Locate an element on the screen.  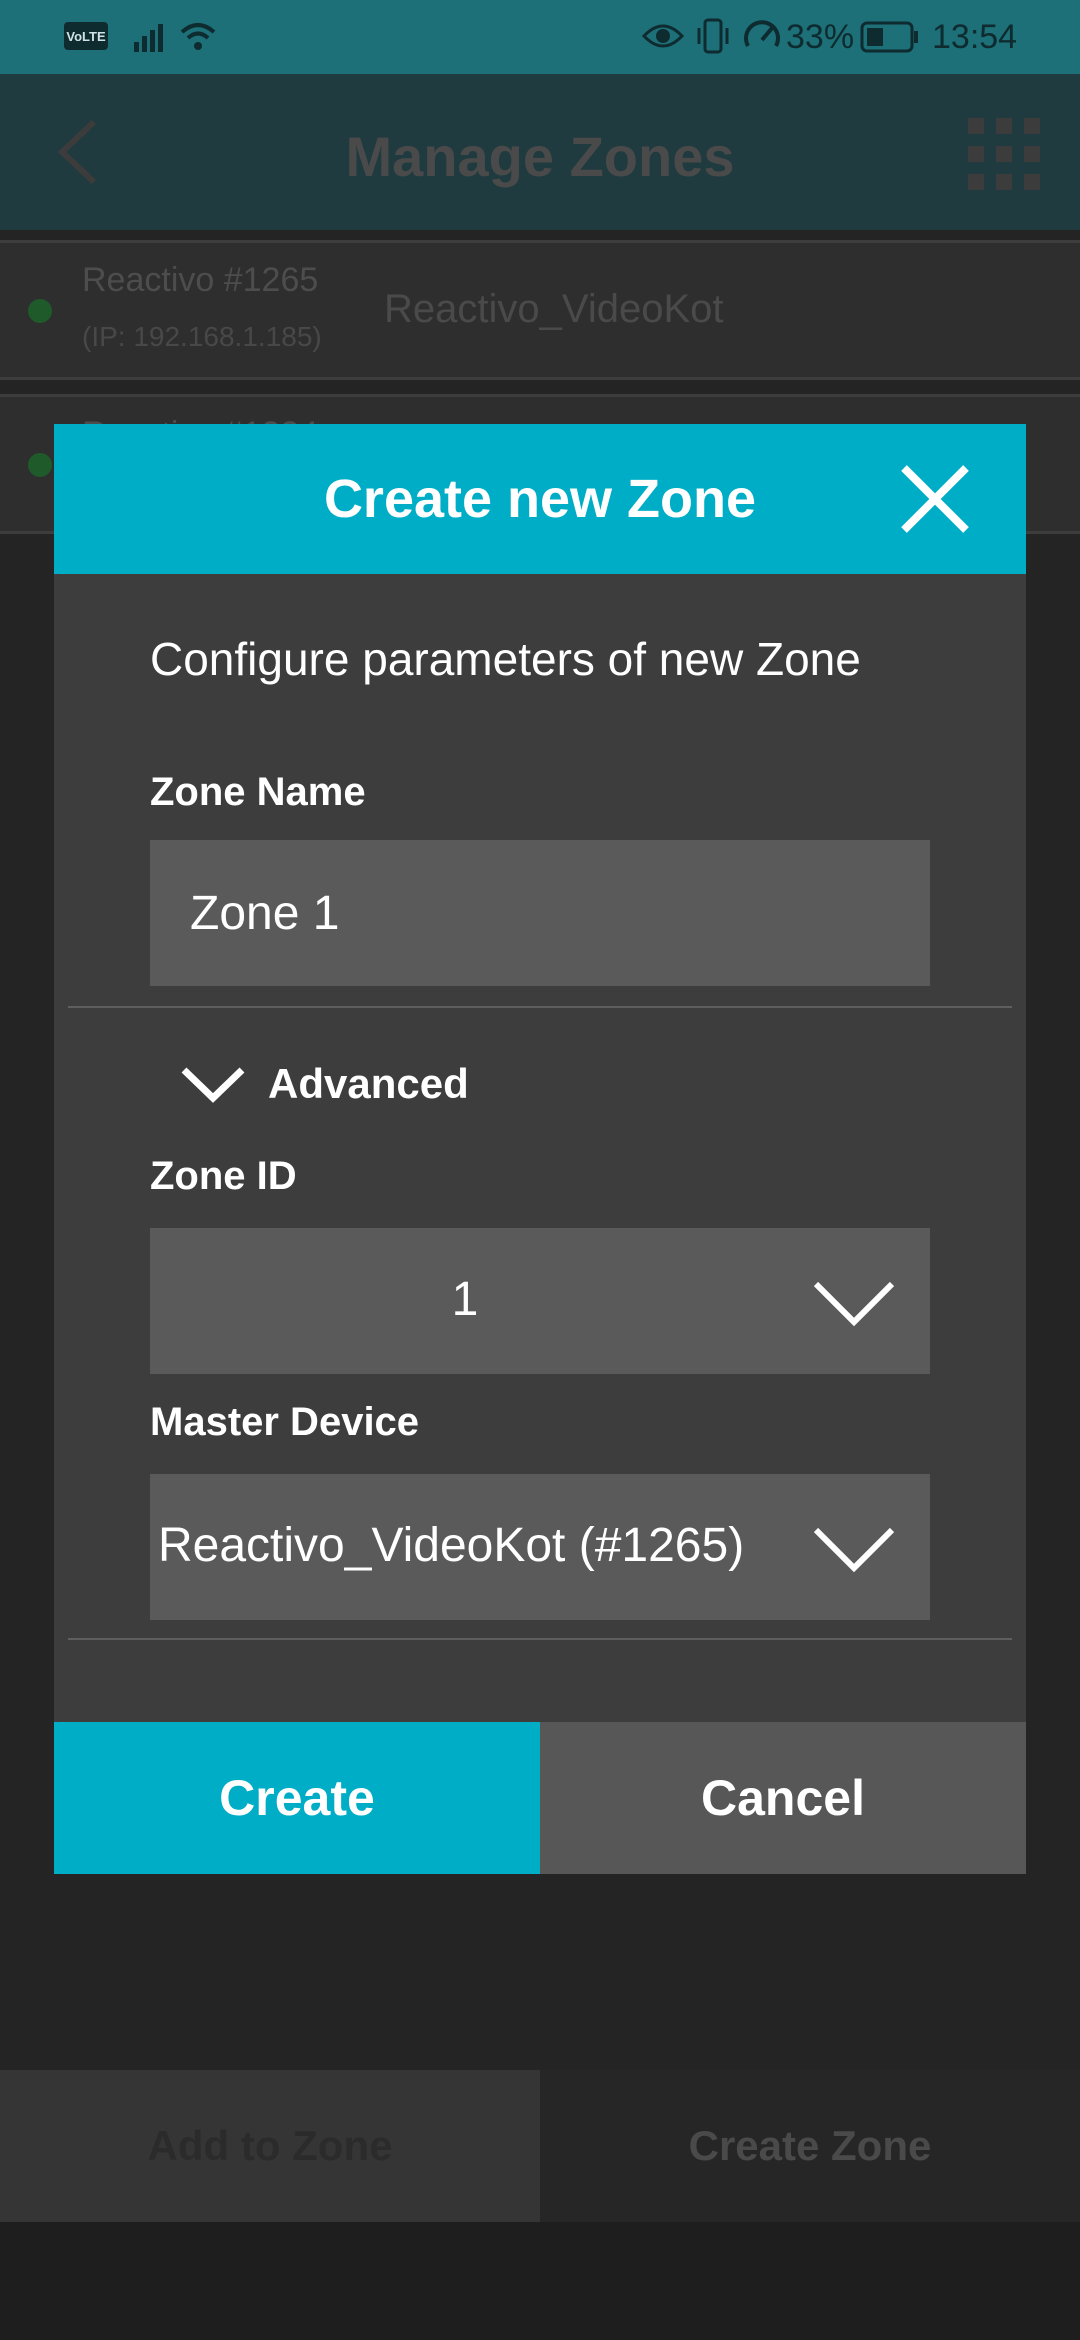
zone-name-input is located at coordinates (540, 913).